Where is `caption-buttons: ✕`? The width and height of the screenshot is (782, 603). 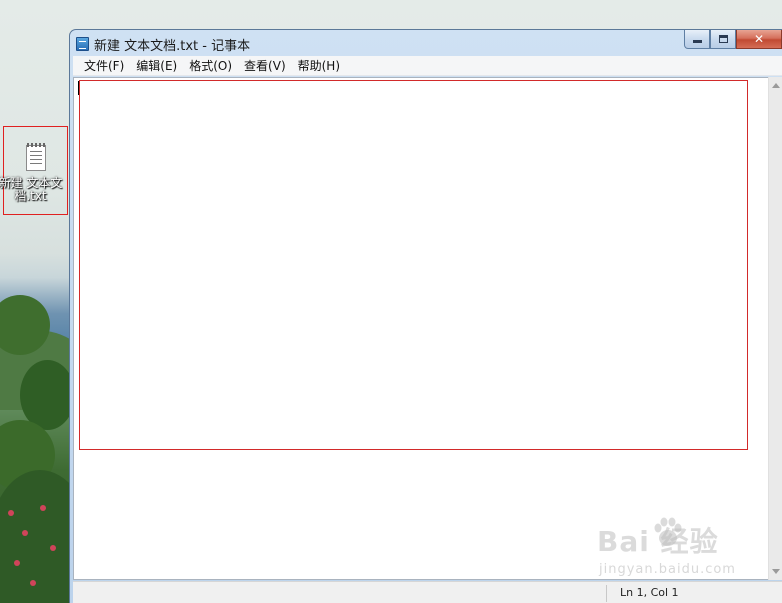 caption-buttons: ✕ is located at coordinates (733, 39).